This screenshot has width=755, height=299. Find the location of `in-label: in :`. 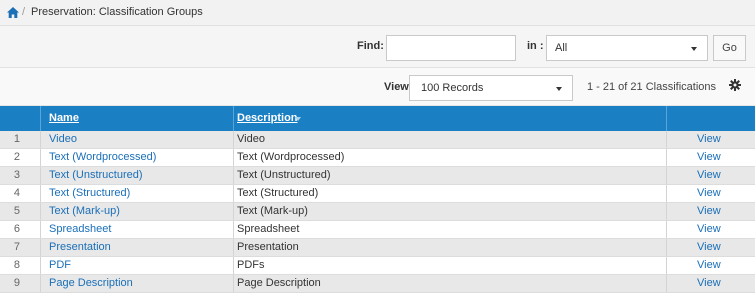

in-label: in : is located at coordinates (535, 46).